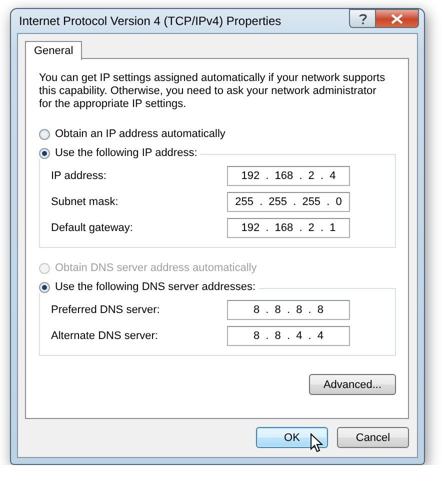  What do you see at coordinates (288, 310) in the screenshot?
I see `ip-address-field: 8 . 8 . 8 . 8` at bounding box center [288, 310].